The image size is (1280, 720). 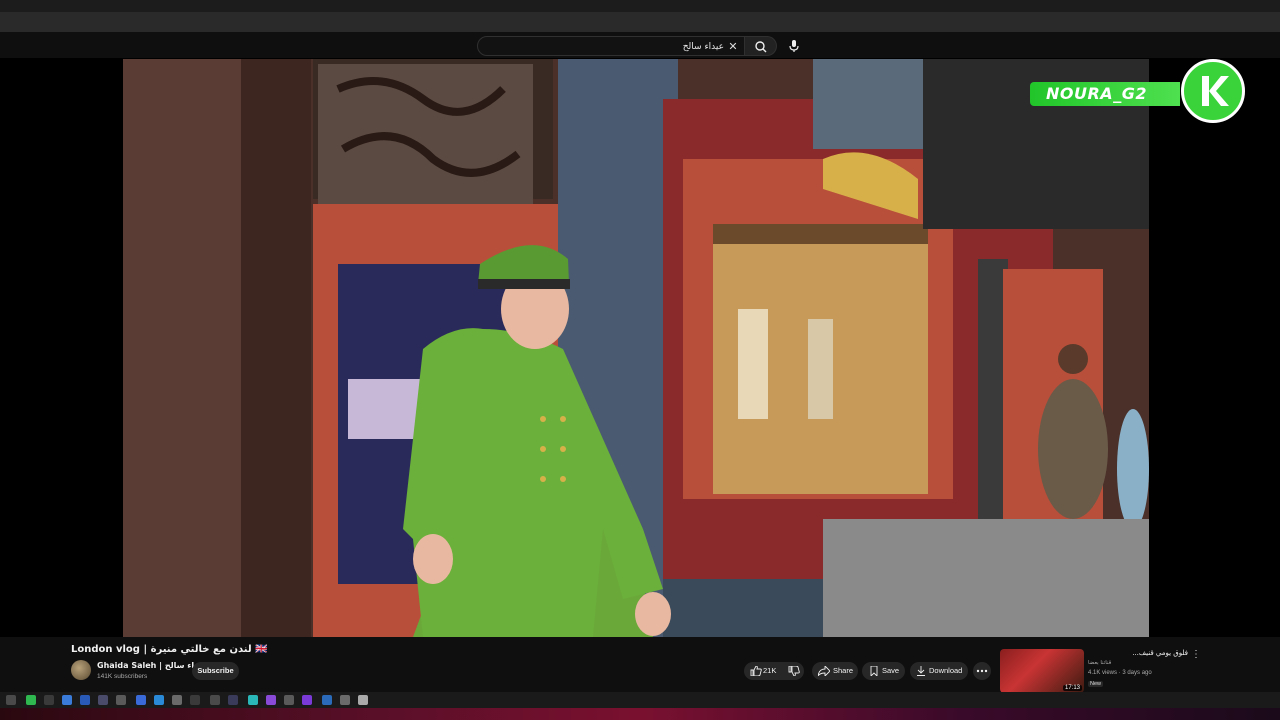 I want to click on save-button: Save, so click(x=883, y=671).